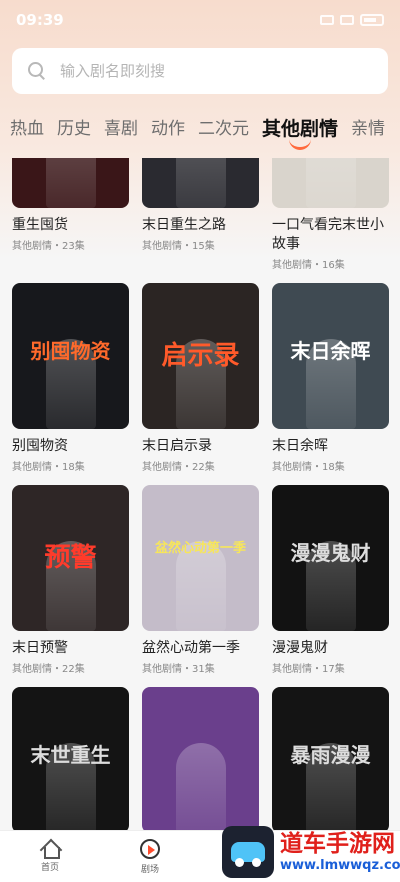  I want to click on wifi-icon, so click(347, 20).